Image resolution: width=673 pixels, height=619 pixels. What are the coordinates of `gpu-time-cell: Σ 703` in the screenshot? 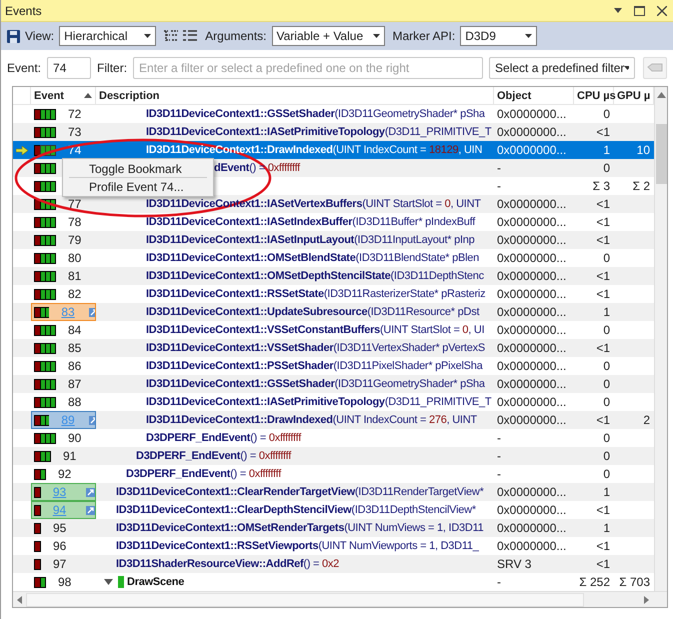 It's located at (634, 582).